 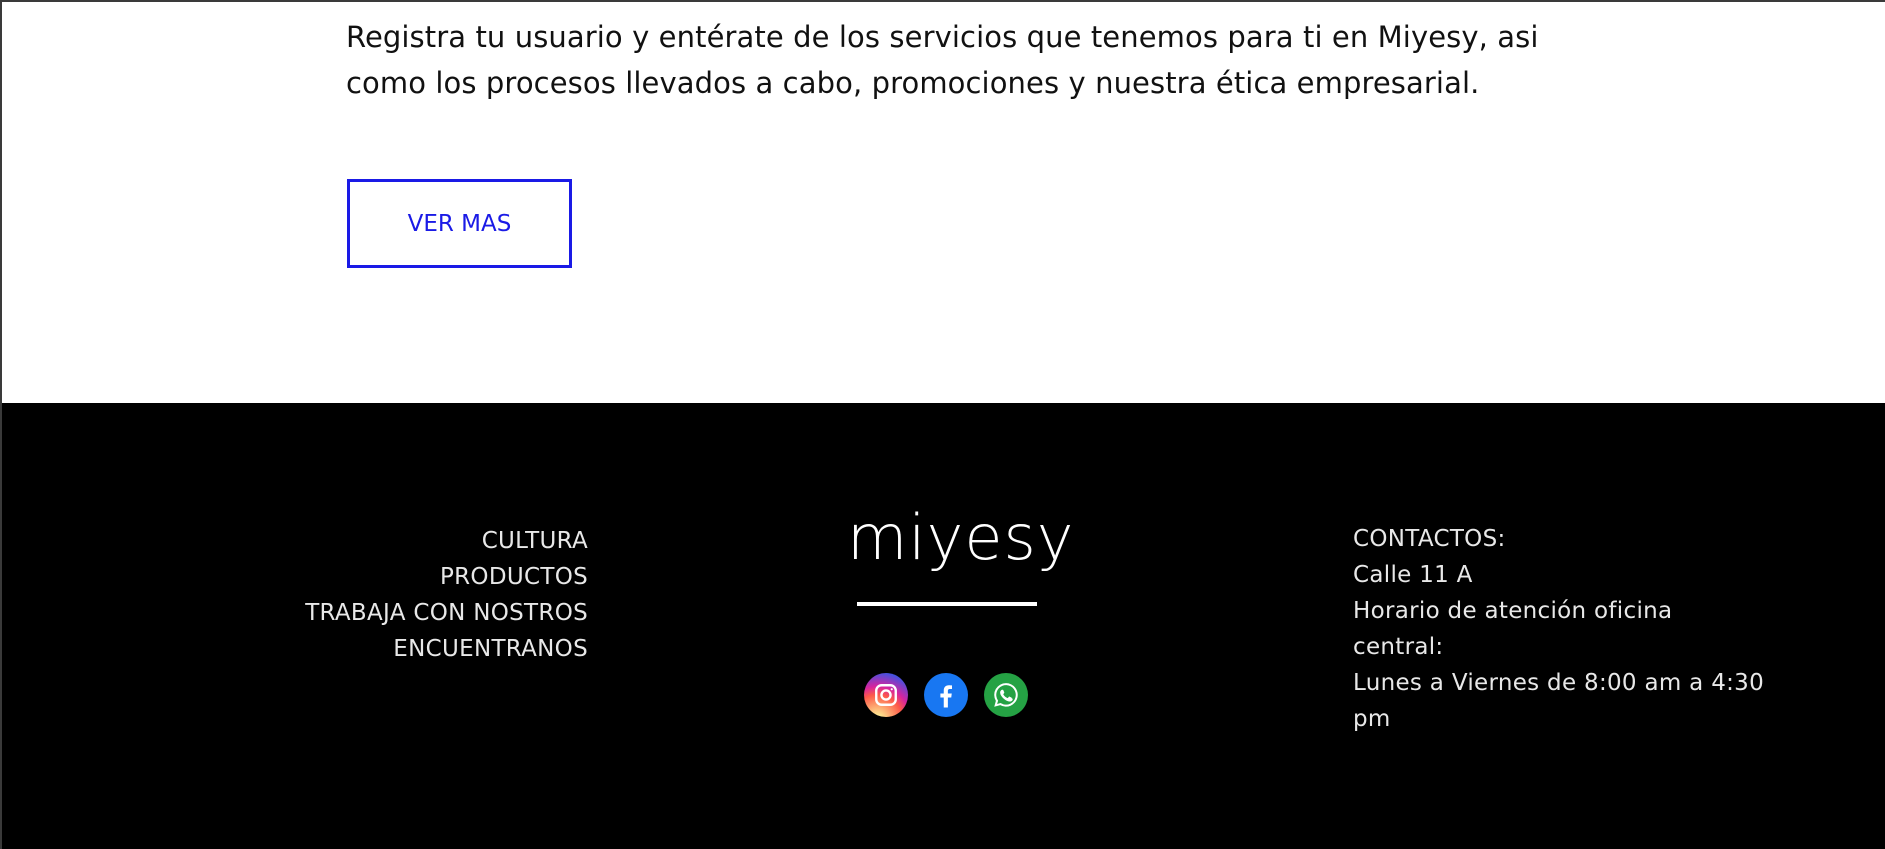 I want to click on footer-link-trabaja-con-nostros: TRABAJA CON NOSTROS, so click(x=446, y=613).